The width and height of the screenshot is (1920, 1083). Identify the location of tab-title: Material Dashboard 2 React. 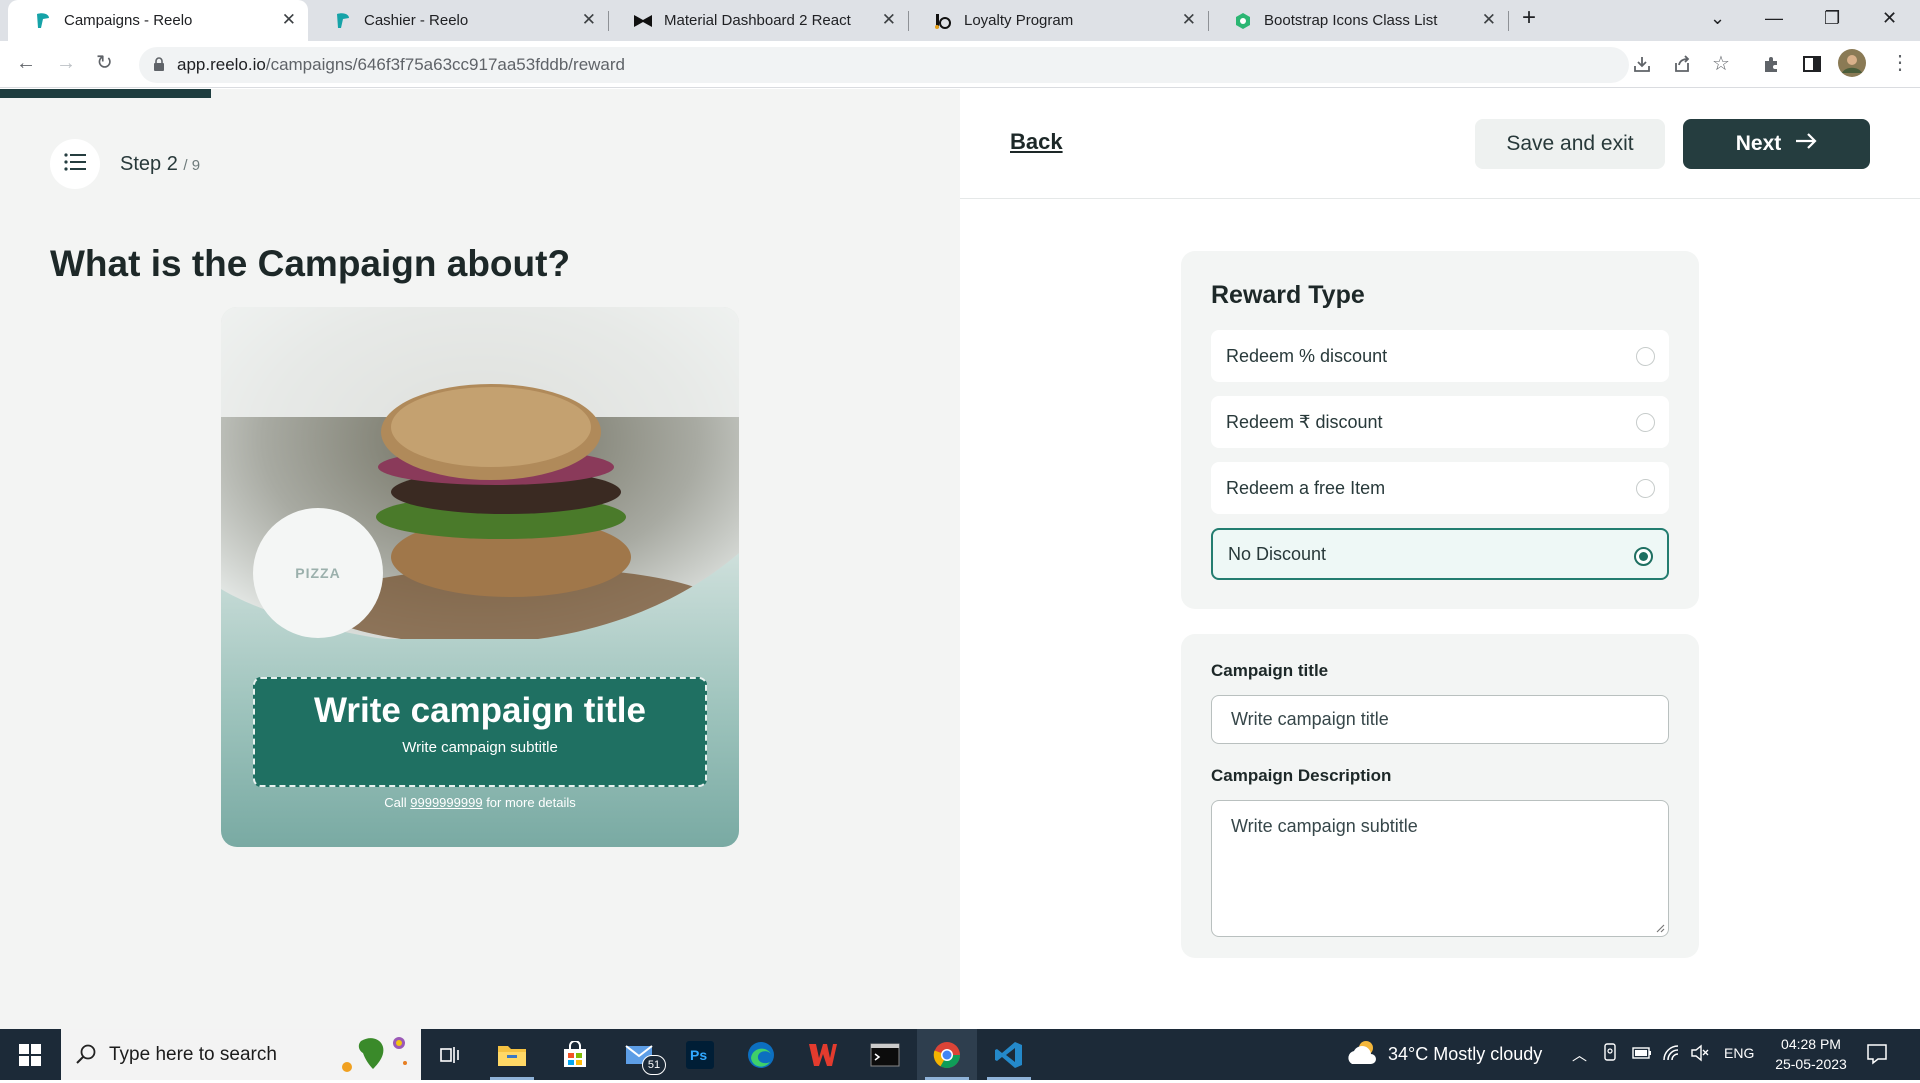
(757, 20).